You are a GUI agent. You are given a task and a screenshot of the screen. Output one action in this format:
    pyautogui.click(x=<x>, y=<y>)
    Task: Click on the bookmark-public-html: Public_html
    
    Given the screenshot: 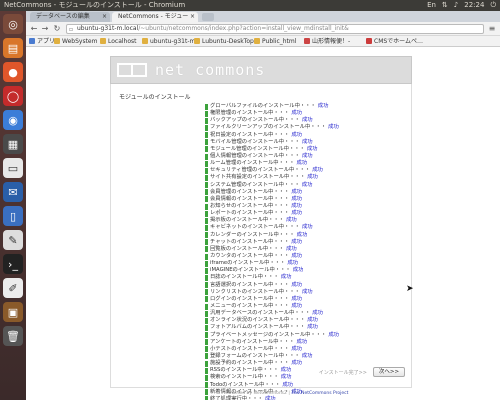 What is the action you would take?
    pyautogui.click(x=275, y=41)
    